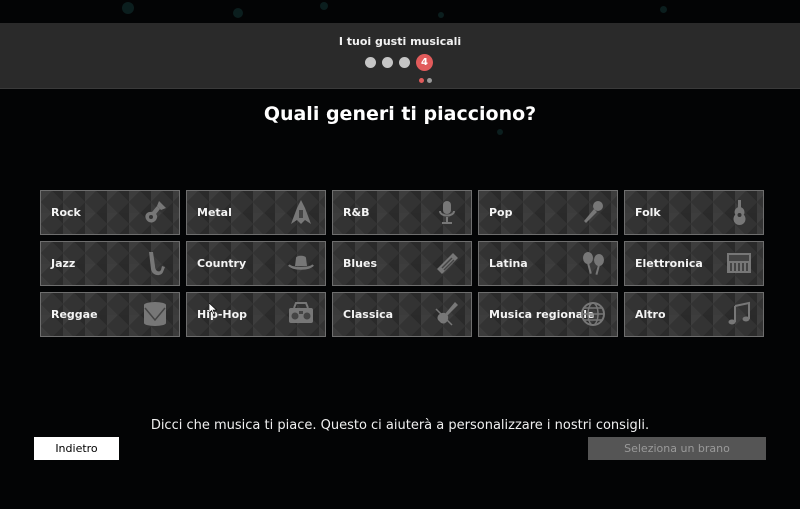 Image resolution: width=800 pixels, height=509 pixels. What do you see at coordinates (400, 114) in the screenshot?
I see `page-title: Quali generi ti piacciono?` at bounding box center [400, 114].